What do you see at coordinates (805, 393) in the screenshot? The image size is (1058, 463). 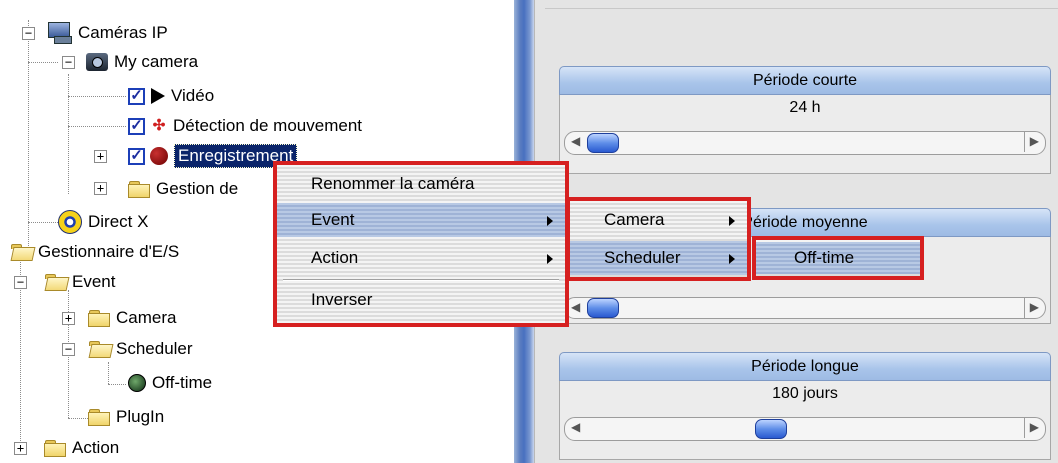 I see `period-value: 180 jours` at bounding box center [805, 393].